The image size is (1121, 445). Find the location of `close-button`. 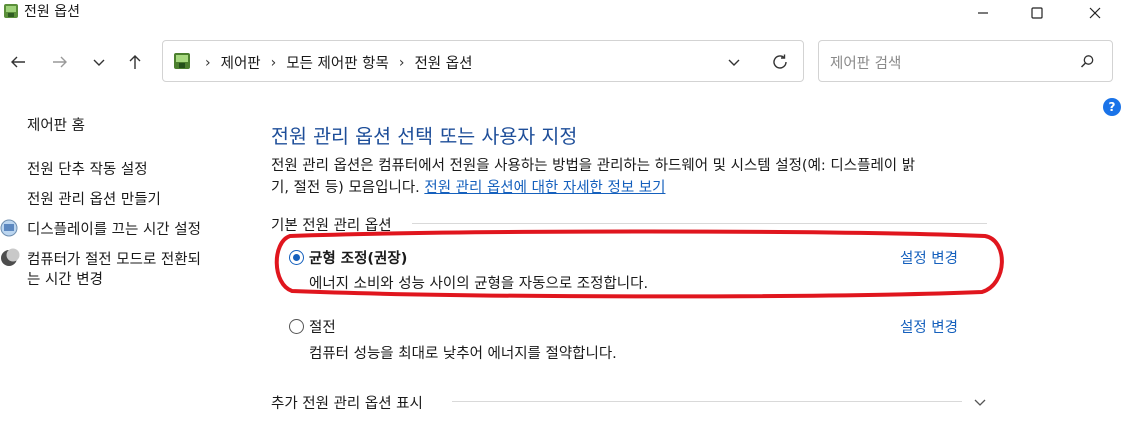

close-button is located at coordinates (1095, 13).